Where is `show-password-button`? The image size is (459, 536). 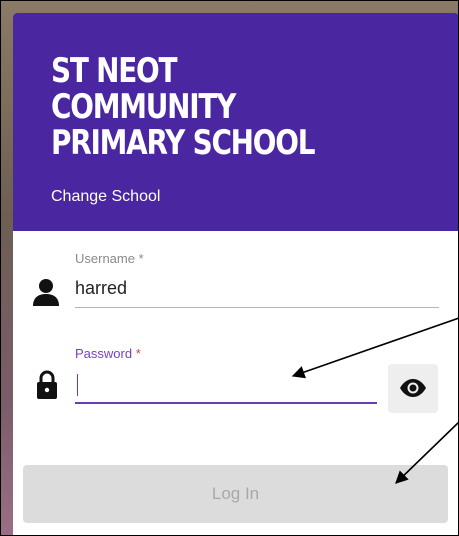 show-password-button is located at coordinates (413, 388).